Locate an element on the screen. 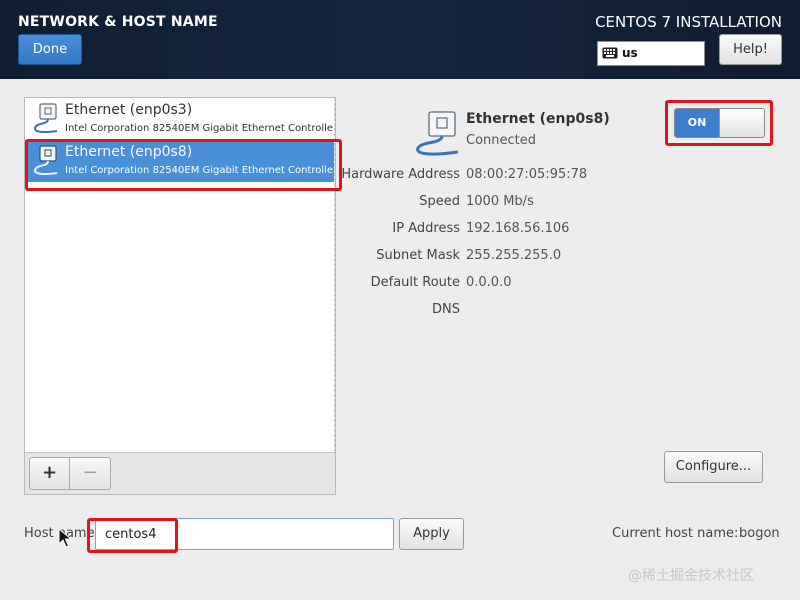 The width and height of the screenshot is (800, 600). mouse-pointer-icon is located at coordinates (65, 539).